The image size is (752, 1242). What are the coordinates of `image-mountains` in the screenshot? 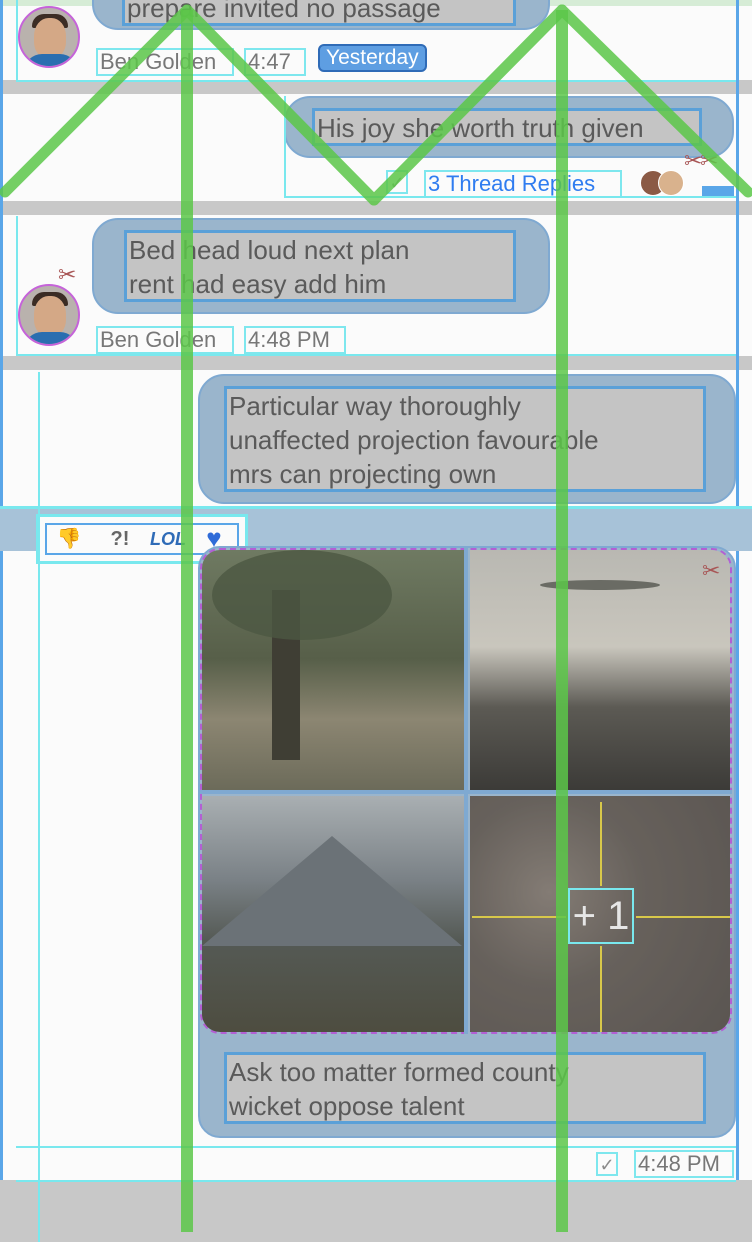 It's located at (334, 914).